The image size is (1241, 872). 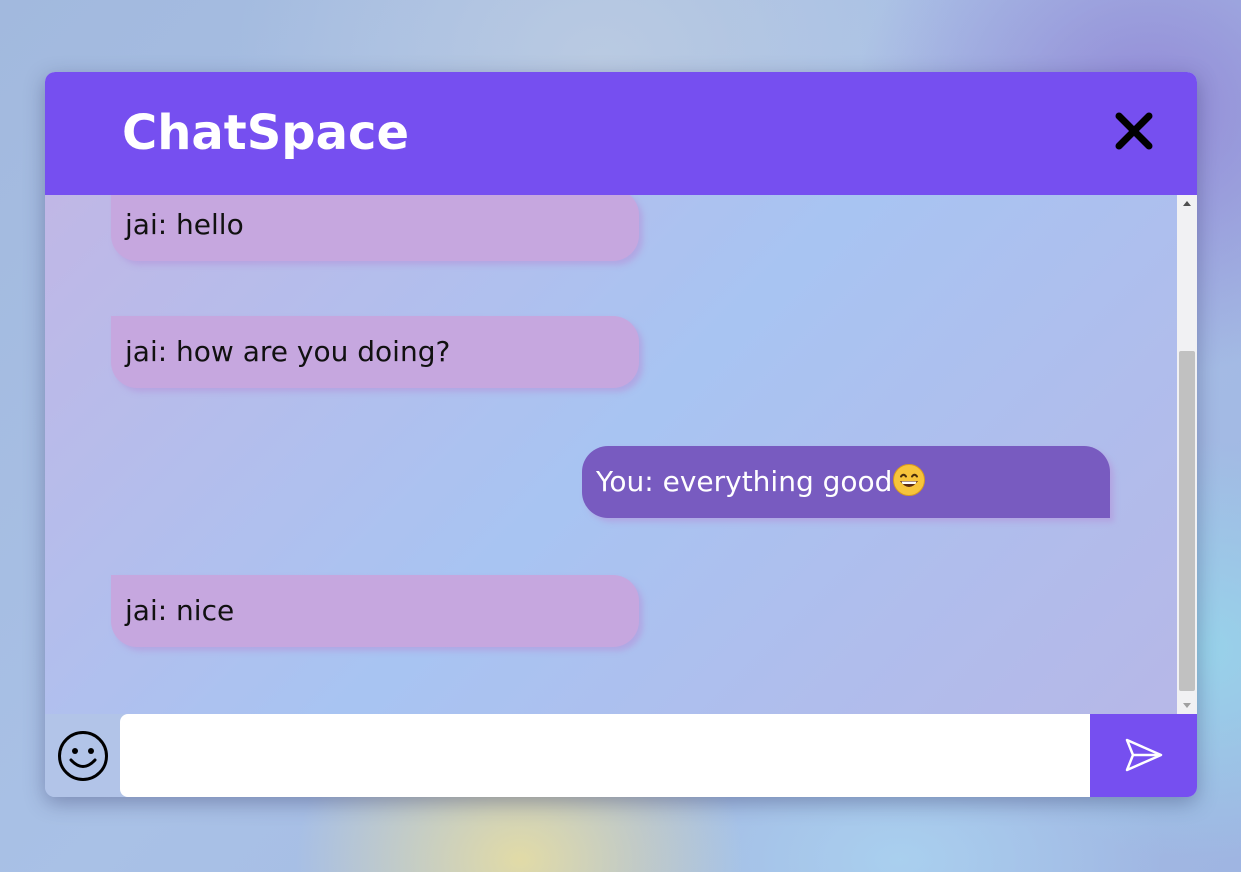 I want to click on send-button, so click(x=1143, y=755).